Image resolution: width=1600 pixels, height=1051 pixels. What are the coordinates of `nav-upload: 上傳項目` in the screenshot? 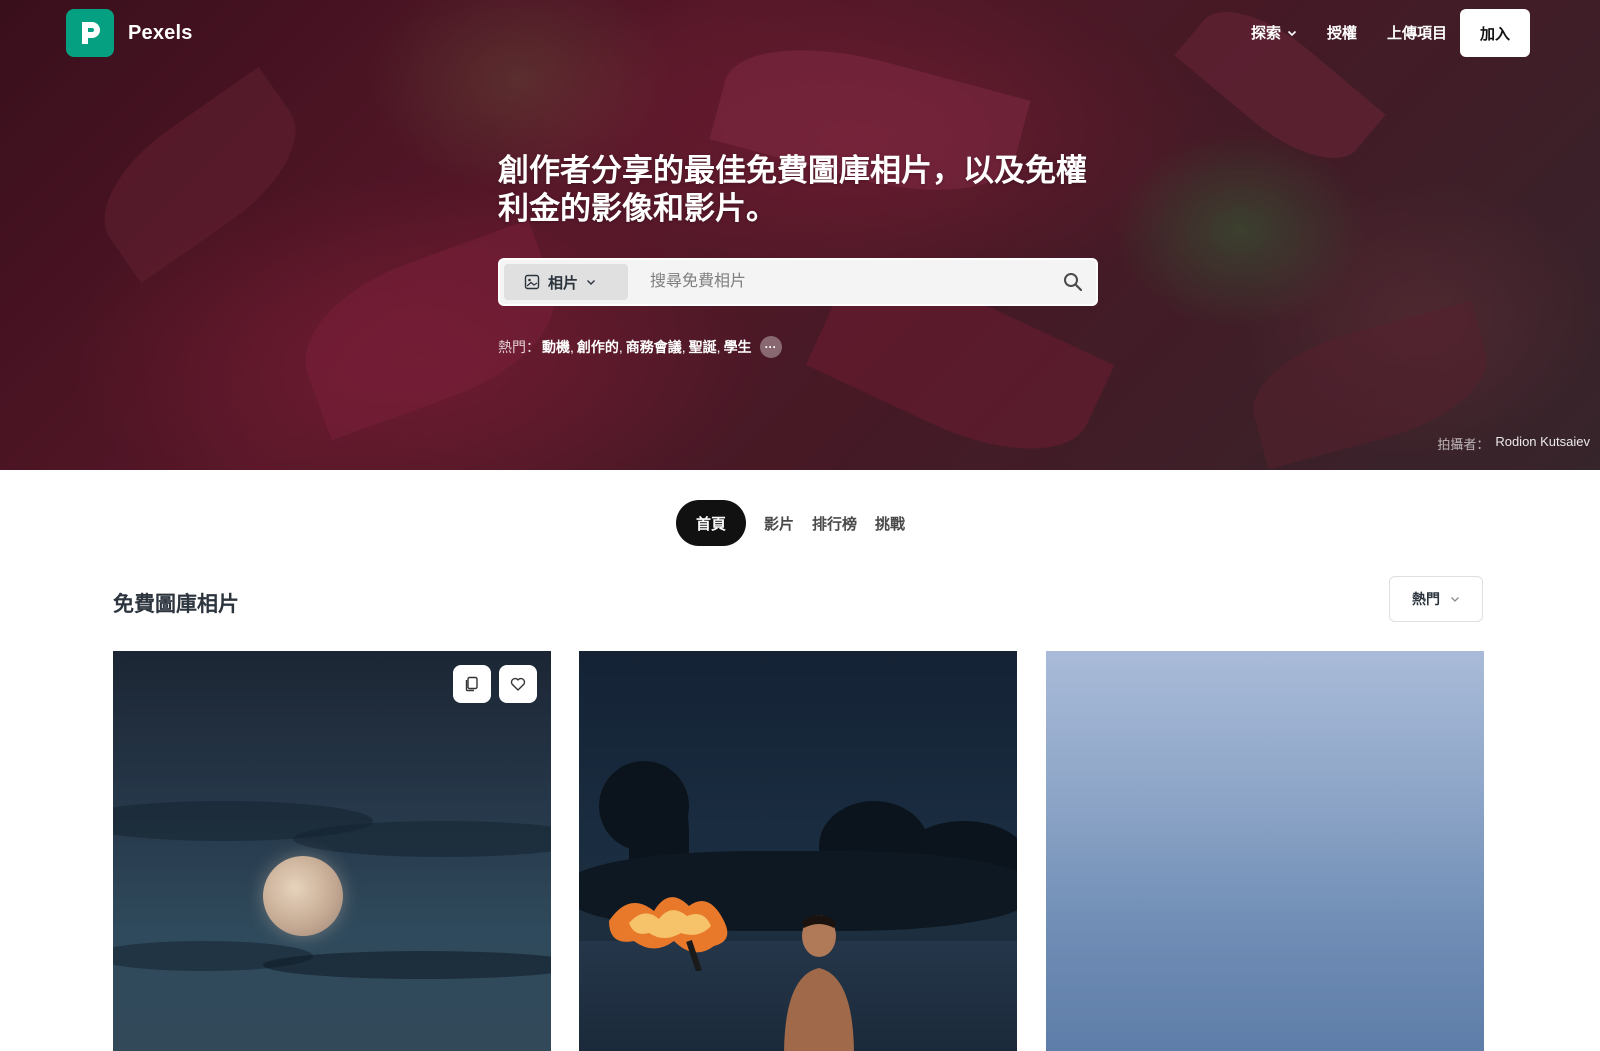 It's located at (1417, 32).